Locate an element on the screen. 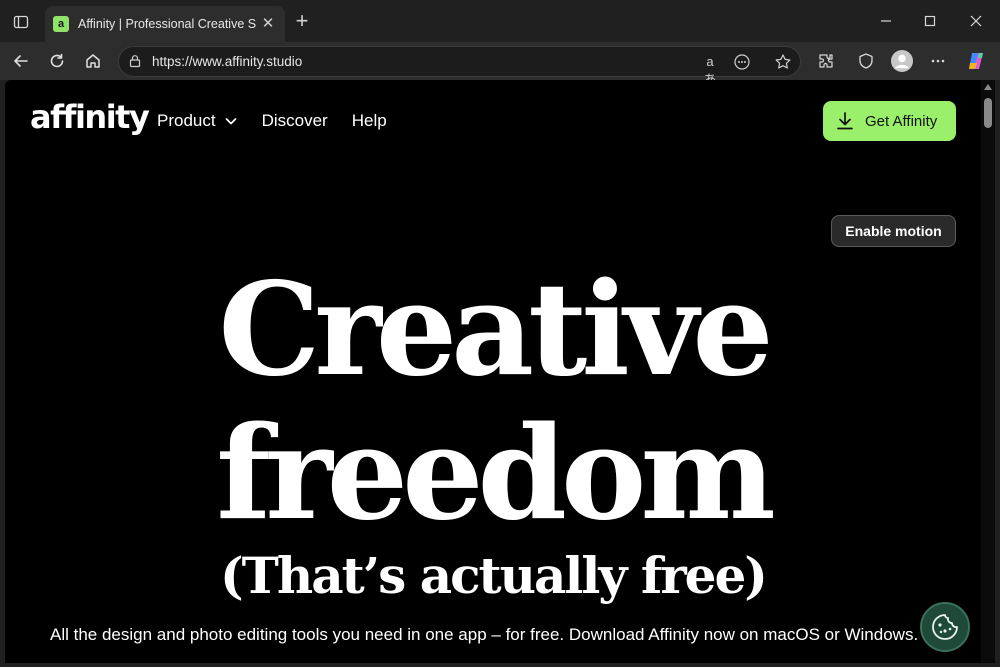 This screenshot has width=1000, height=667. menu-dots-icon is located at coordinates (938, 61).